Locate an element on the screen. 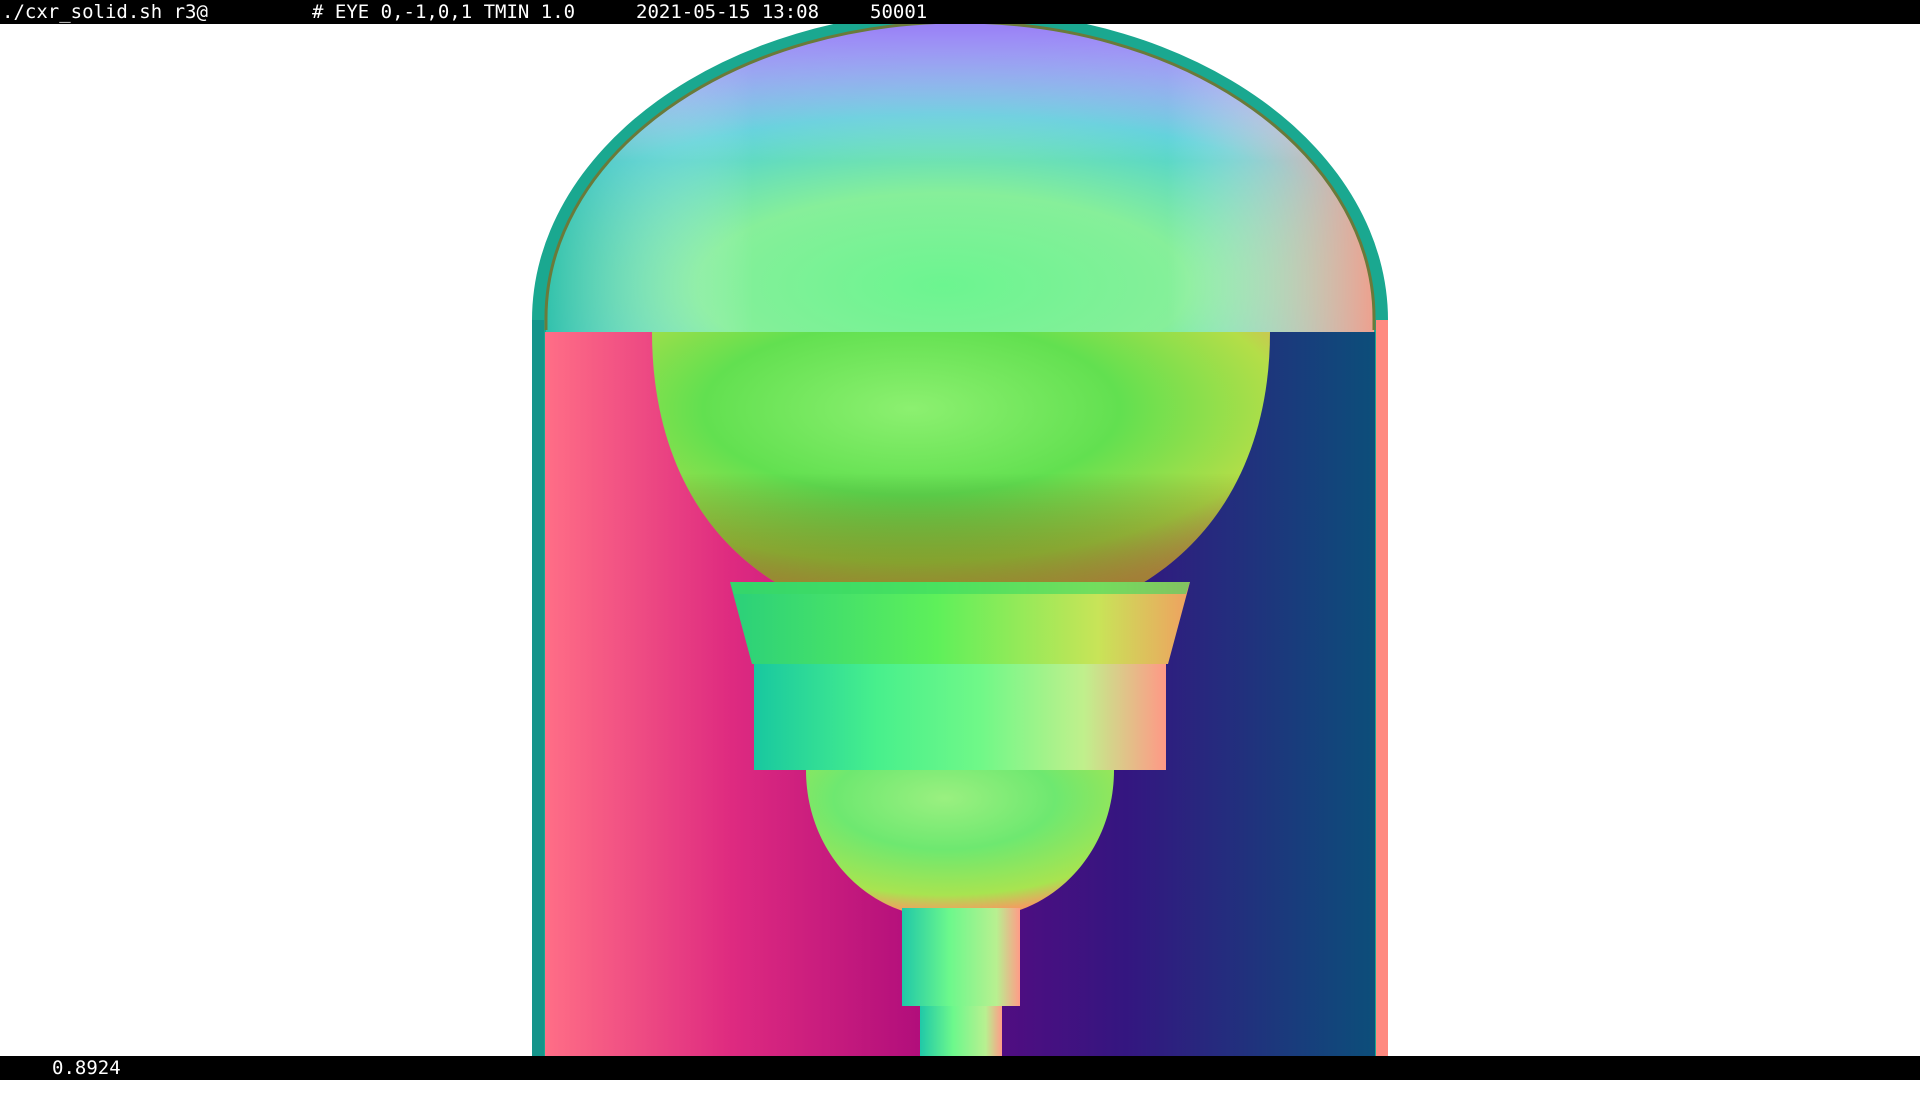 This screenshot has width=1920, height=1104. collar-surface is located at coordinates (960, 623).